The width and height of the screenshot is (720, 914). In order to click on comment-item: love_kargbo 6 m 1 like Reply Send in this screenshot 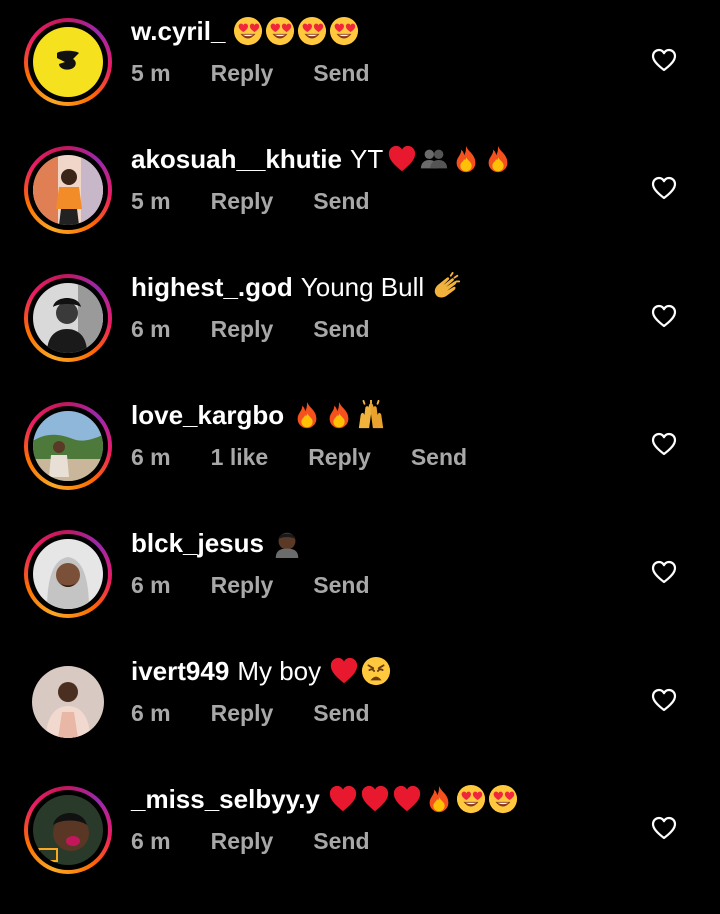, I will do `click(360, 425)`.